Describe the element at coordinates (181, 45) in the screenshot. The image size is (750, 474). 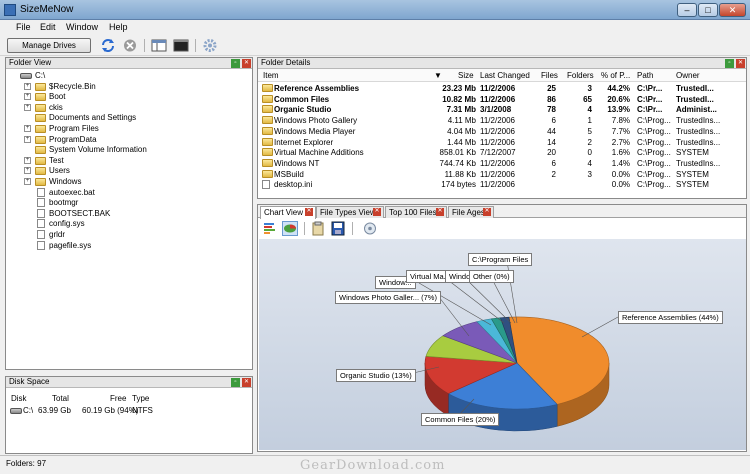
I see `console-icon` at that location.